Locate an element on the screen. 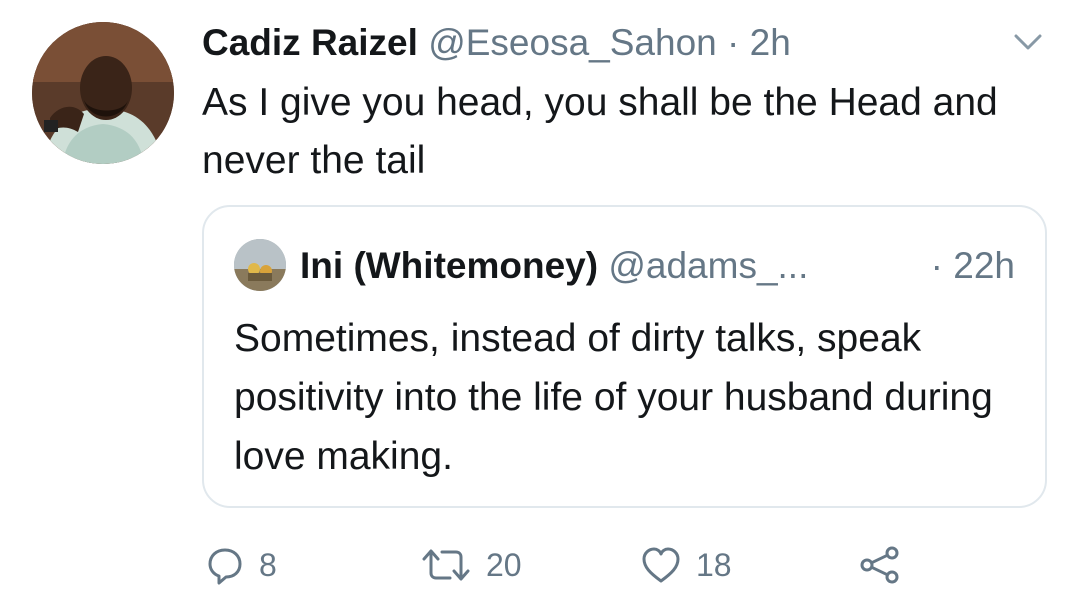 This screenshot has height=592, width=1080. tweet-header: Cadiz Raizel @Eseosa_Sahon · 2h is located at coordinates (496, 43).